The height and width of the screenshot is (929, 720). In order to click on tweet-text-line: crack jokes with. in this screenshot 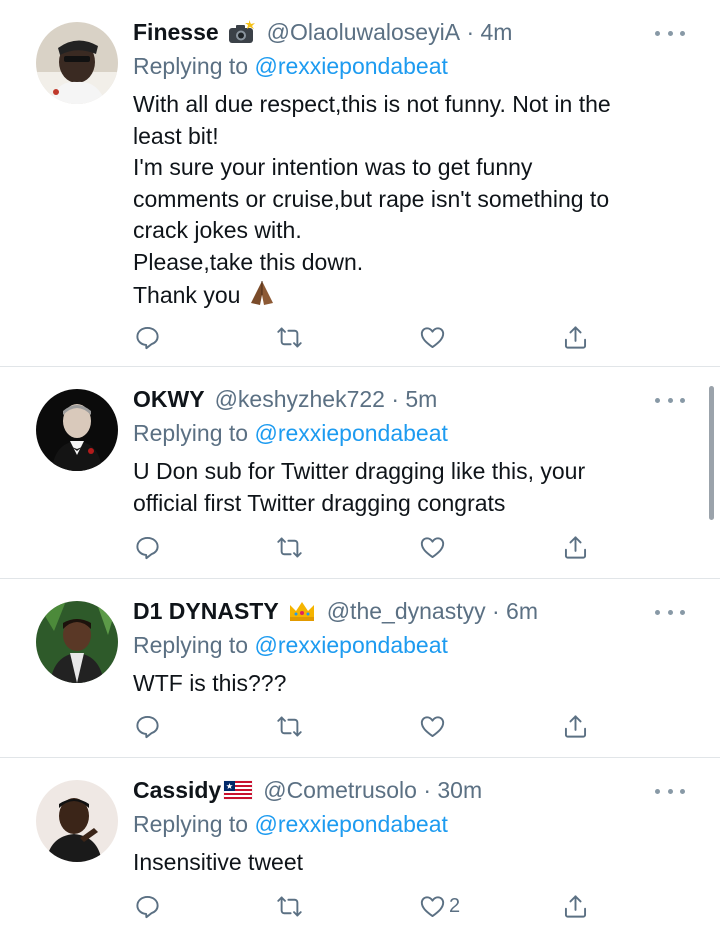, I will do `click(217, 230)`.